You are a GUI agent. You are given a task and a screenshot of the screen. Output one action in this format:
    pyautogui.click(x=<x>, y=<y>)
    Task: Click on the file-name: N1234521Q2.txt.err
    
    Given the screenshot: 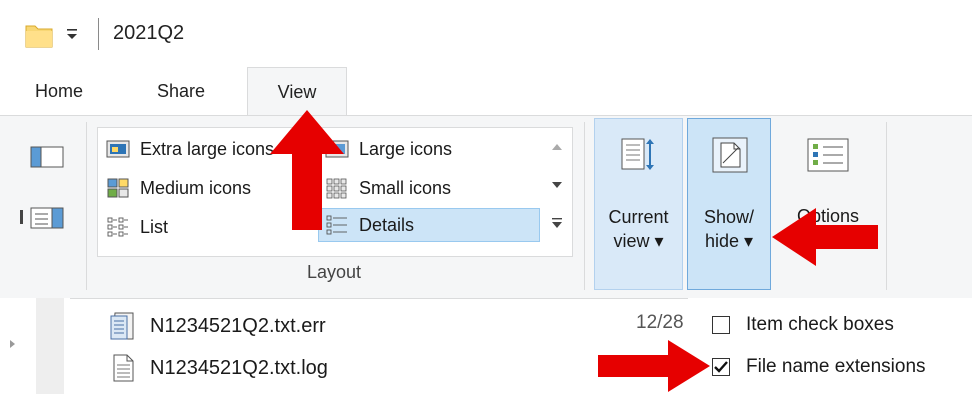 What is the action you would take?
    pyautogui.click(x=238, y=325)
    